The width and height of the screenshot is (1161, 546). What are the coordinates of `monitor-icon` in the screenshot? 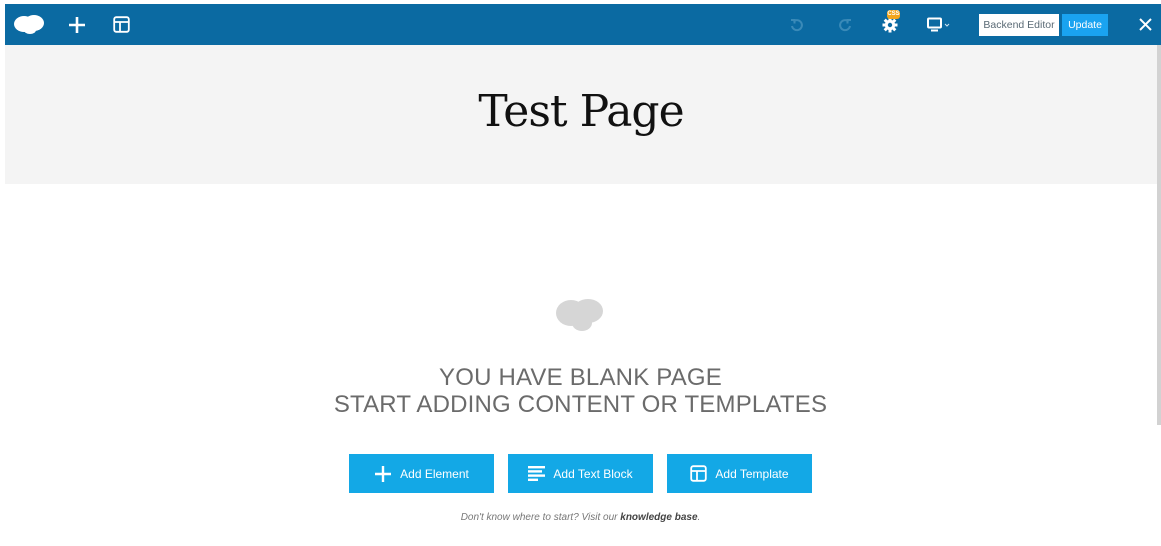 It's located at (938, 24).